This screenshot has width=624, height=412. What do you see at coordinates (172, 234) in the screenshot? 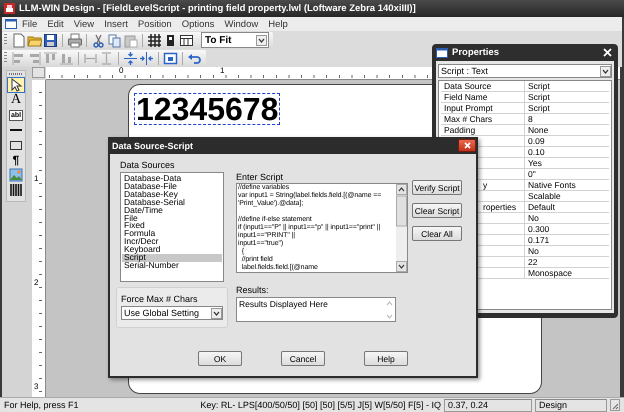
I see `list-item: Formula` at bounding box center [172, 234].